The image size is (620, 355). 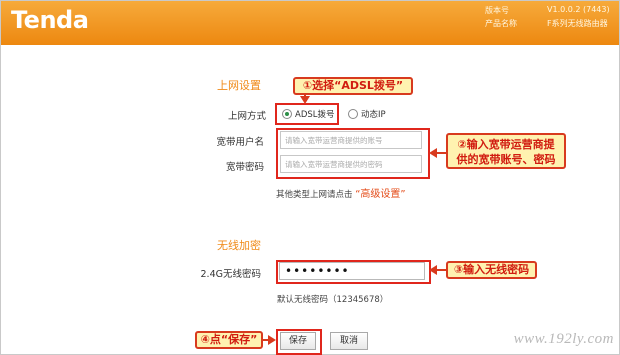 What do you see at coordinates (315, 114) in the screenshot?
I see `adsl-radio-label: ADSL拨号` at bounding box center [315, 114].